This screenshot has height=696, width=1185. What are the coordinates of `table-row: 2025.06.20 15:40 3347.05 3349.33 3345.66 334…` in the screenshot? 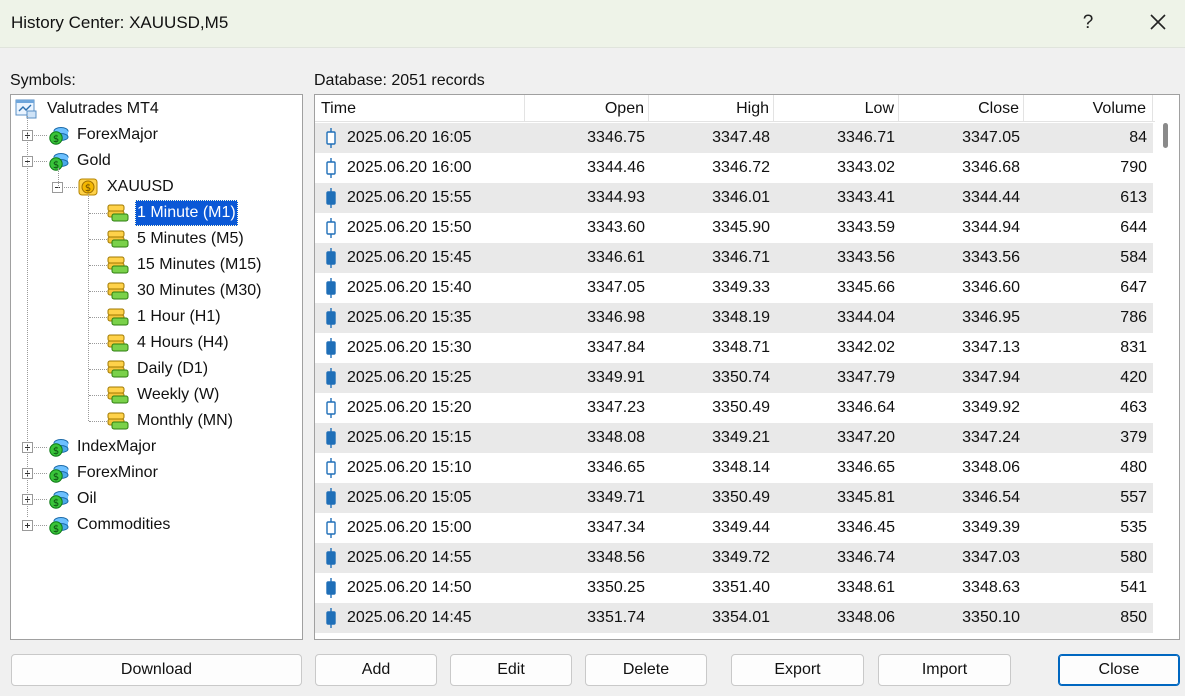 It's located at (734, 288).